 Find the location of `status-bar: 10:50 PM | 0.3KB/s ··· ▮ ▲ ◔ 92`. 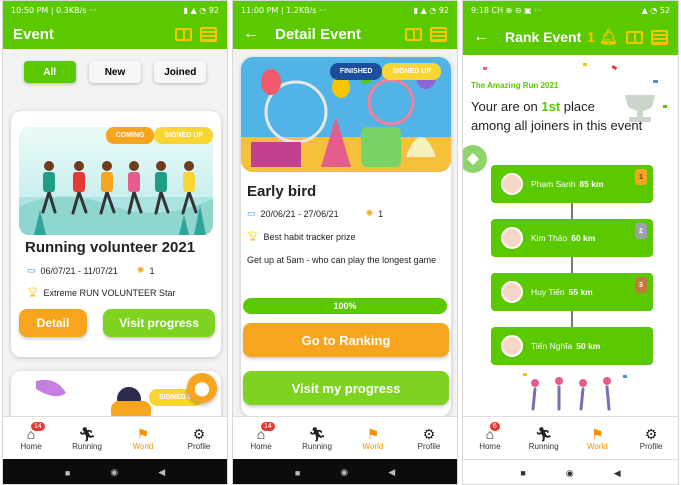

status-bar: 10:50 PM | 0.3KB/s ··· ▮ ▲ ◔ 92 is located at coordinates (115, 10).